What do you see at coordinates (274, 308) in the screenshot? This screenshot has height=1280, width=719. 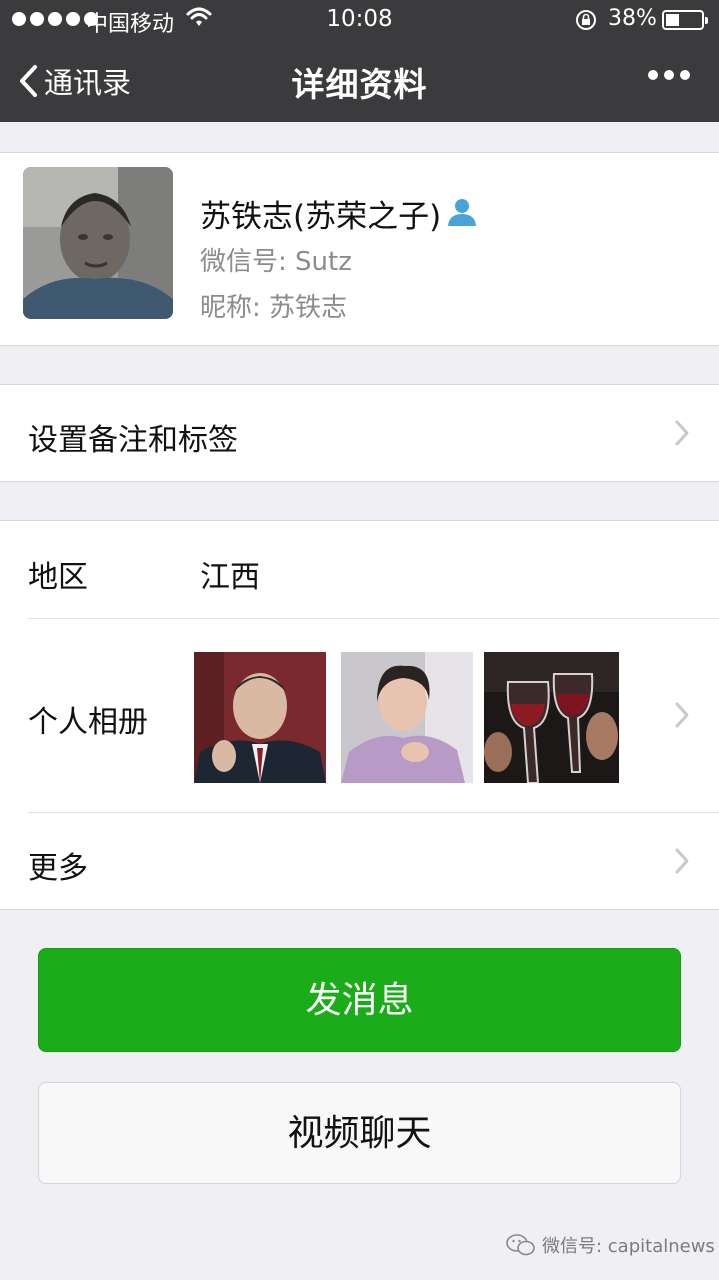 I see `nickname: 昵称: 苏铁志` at bounding box center [274, 308].